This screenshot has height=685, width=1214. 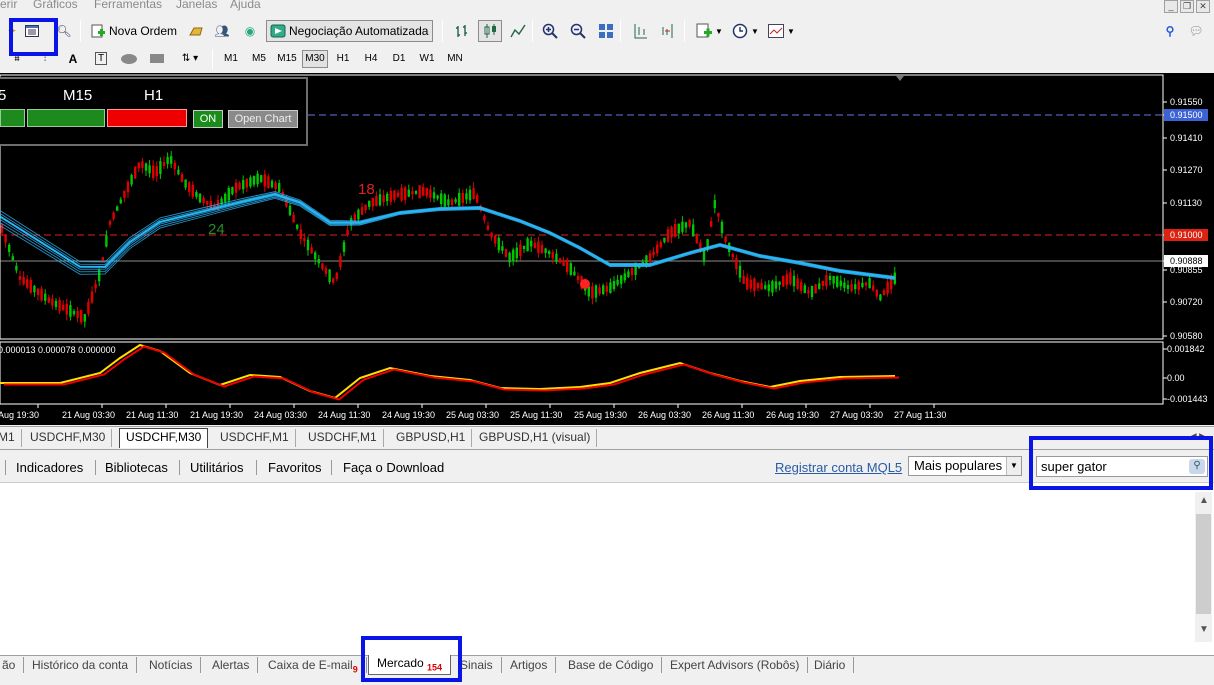 I want to click on terminal-tab: ão, so click(x=12, y=665).